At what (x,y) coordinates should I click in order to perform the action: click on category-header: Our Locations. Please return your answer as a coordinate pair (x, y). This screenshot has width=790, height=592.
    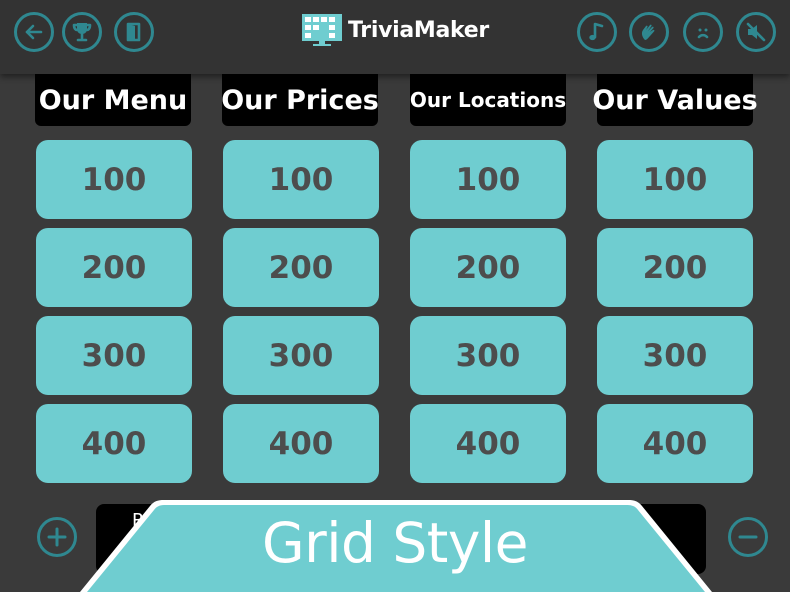
    Looking at the image, I should click on (488, 100).